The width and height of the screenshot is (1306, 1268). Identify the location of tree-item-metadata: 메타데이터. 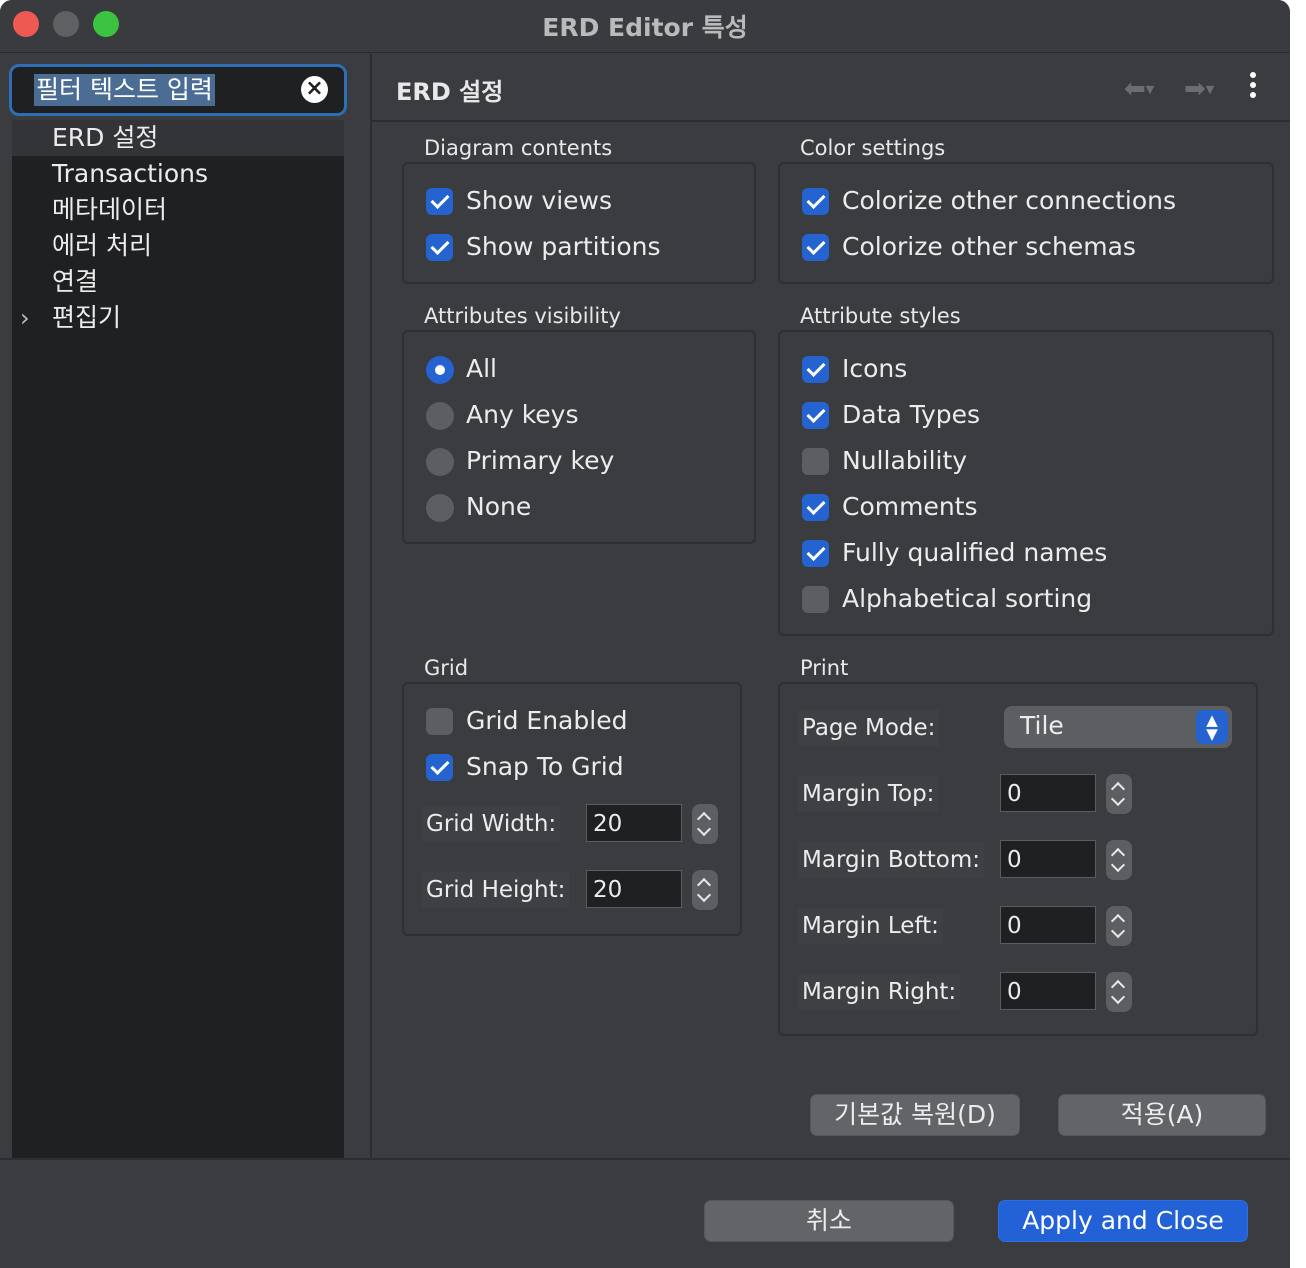
(178, 210).